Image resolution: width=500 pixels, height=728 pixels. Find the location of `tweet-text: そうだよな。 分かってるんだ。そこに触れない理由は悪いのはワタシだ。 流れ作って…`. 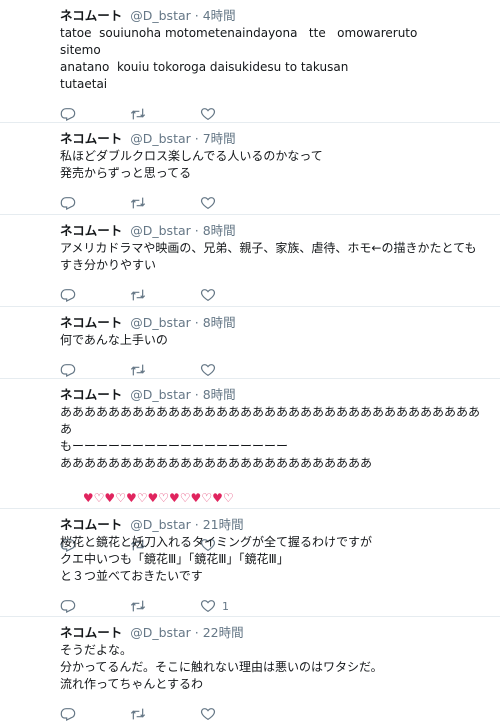

tweet-text: そうだよな。 分かってるんだ。そこに触れない理由は悪いのはワタシだ。 流れ作って… is located at coordinates (221, 667).